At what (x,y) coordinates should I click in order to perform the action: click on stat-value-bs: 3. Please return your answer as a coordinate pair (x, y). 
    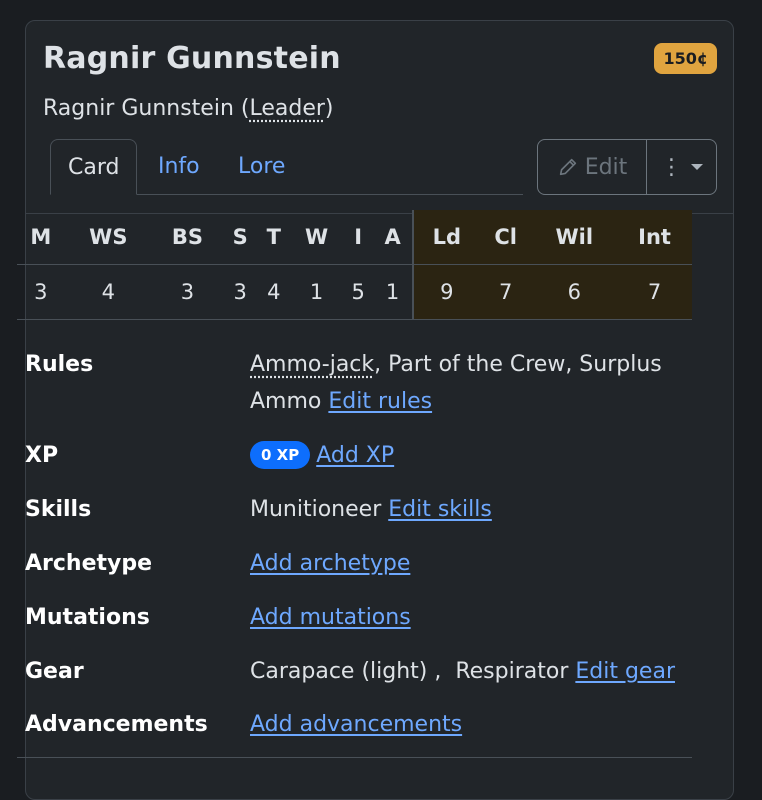
    Looking at the image, I should click on (187, 292).